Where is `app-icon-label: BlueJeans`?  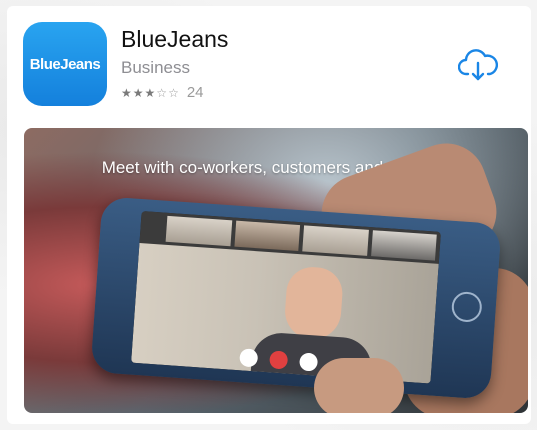
app-icon-label: BlueJeans is located at coordinates (65, 64).